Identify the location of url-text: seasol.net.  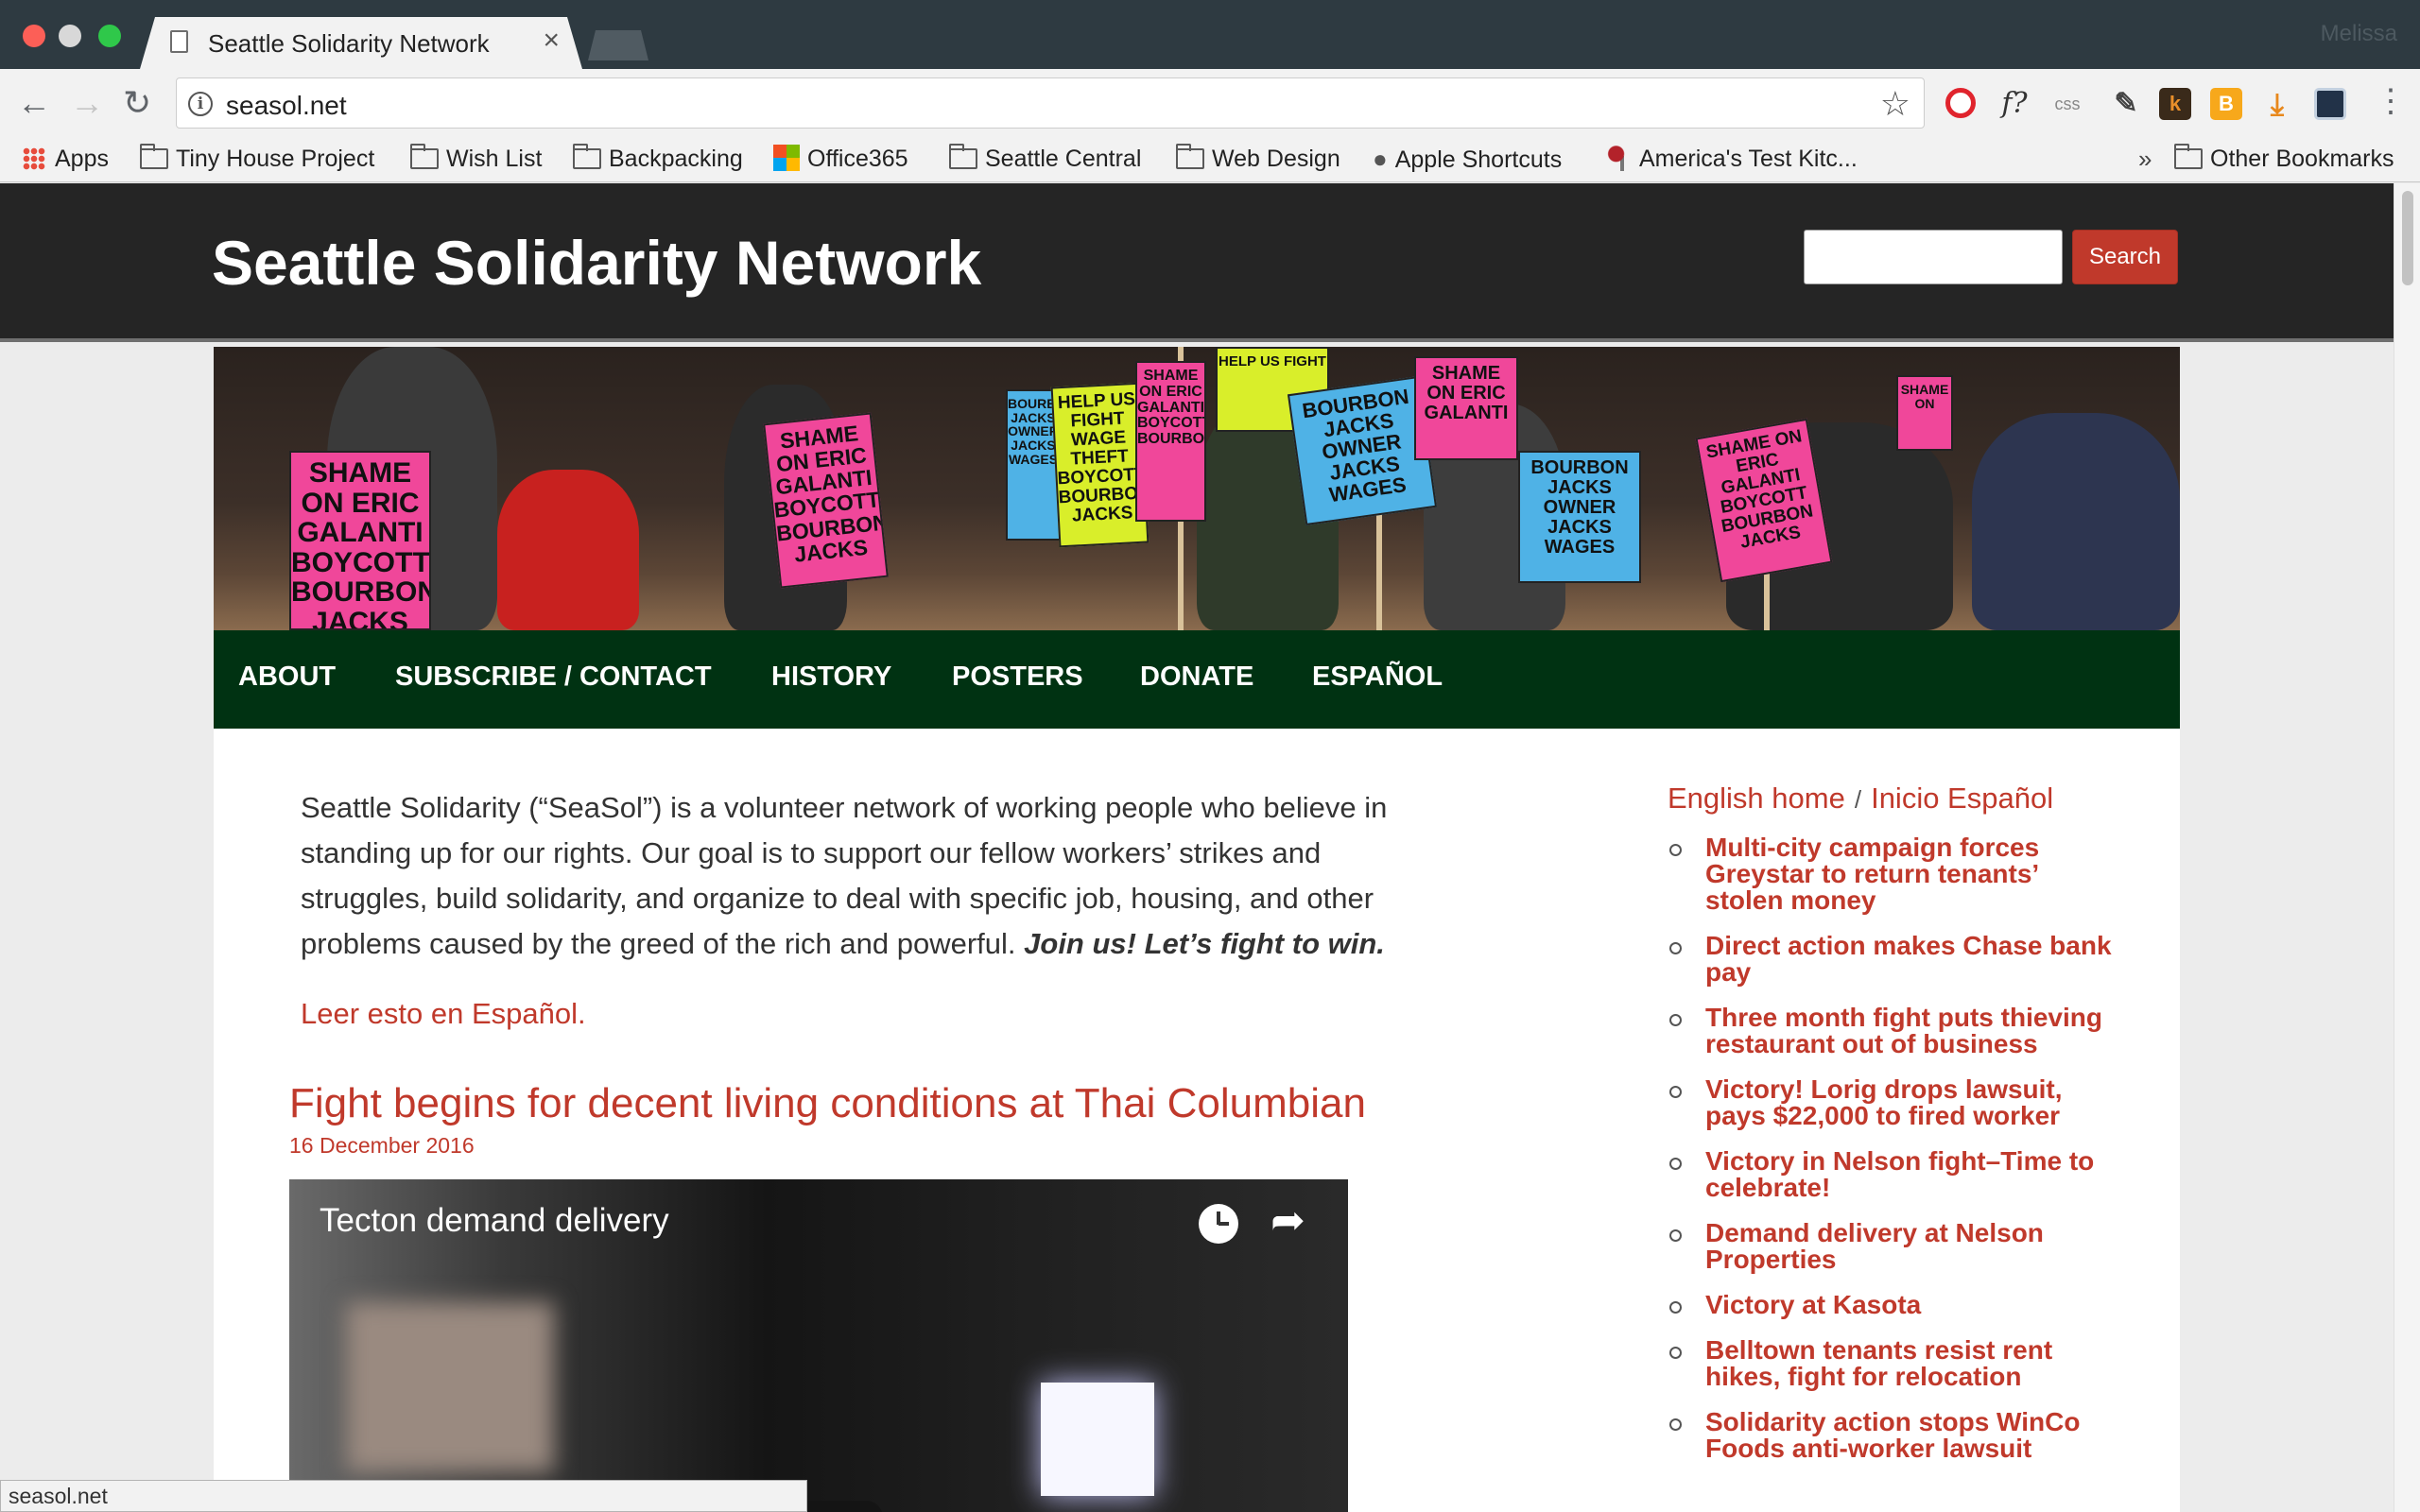
(286, 106).